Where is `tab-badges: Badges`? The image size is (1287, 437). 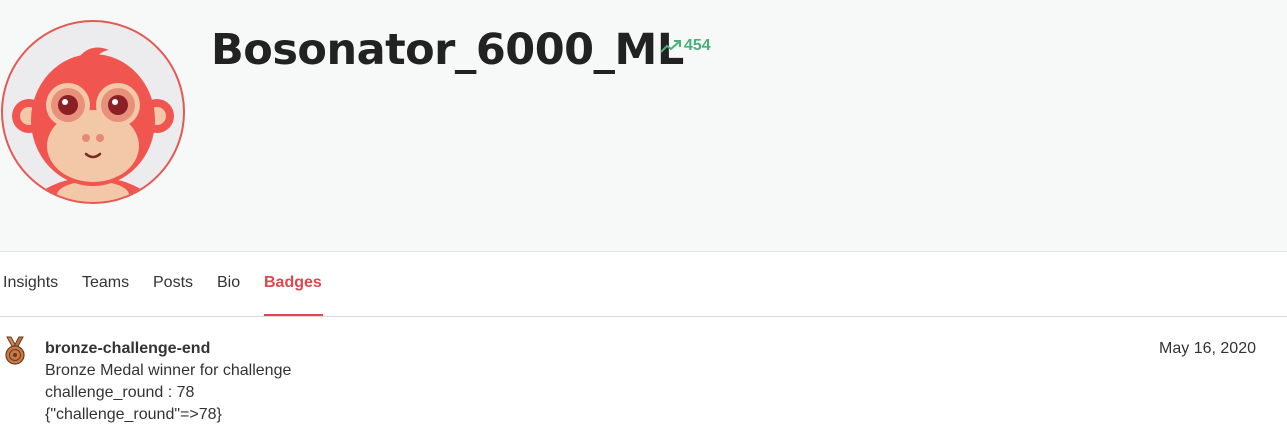 tab-badges: Badges is located at coordinates (293, 284).